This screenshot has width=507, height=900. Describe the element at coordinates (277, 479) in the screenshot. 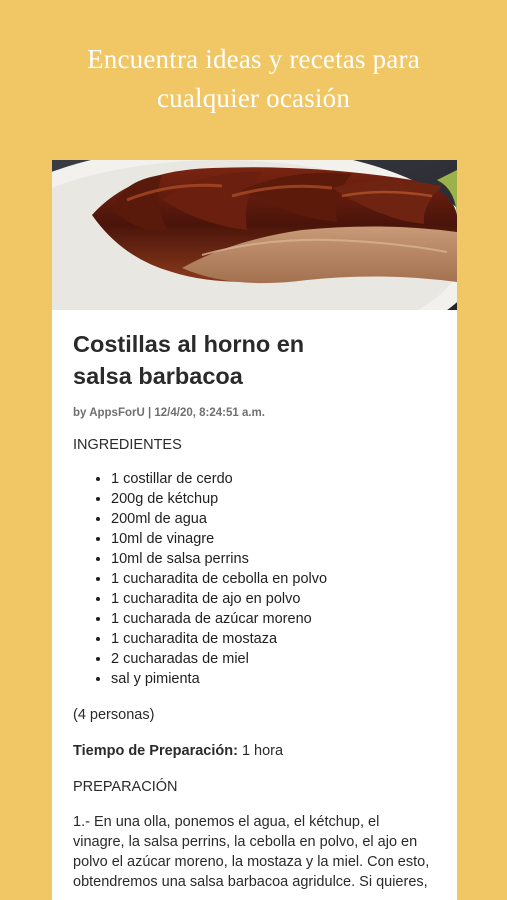

I see `ingredient-item: 1 costillar de cerdo` at that location.